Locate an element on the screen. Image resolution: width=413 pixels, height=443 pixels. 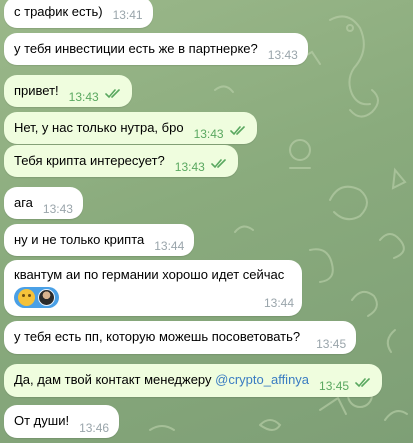
reaction-chip is located at coordinates (36, 297).